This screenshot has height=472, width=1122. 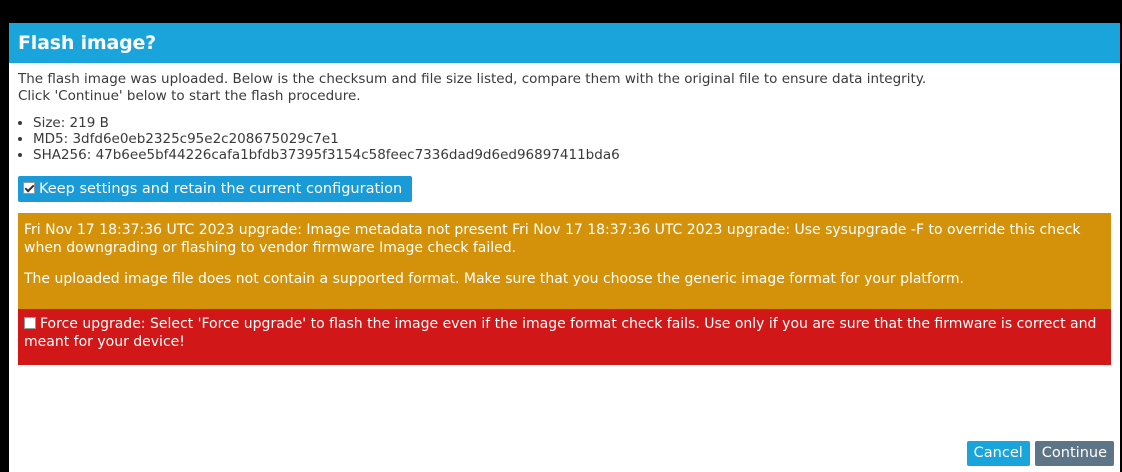 I want to click on dialog-footer: Cancel Continue, so click(x=1040, y=453).